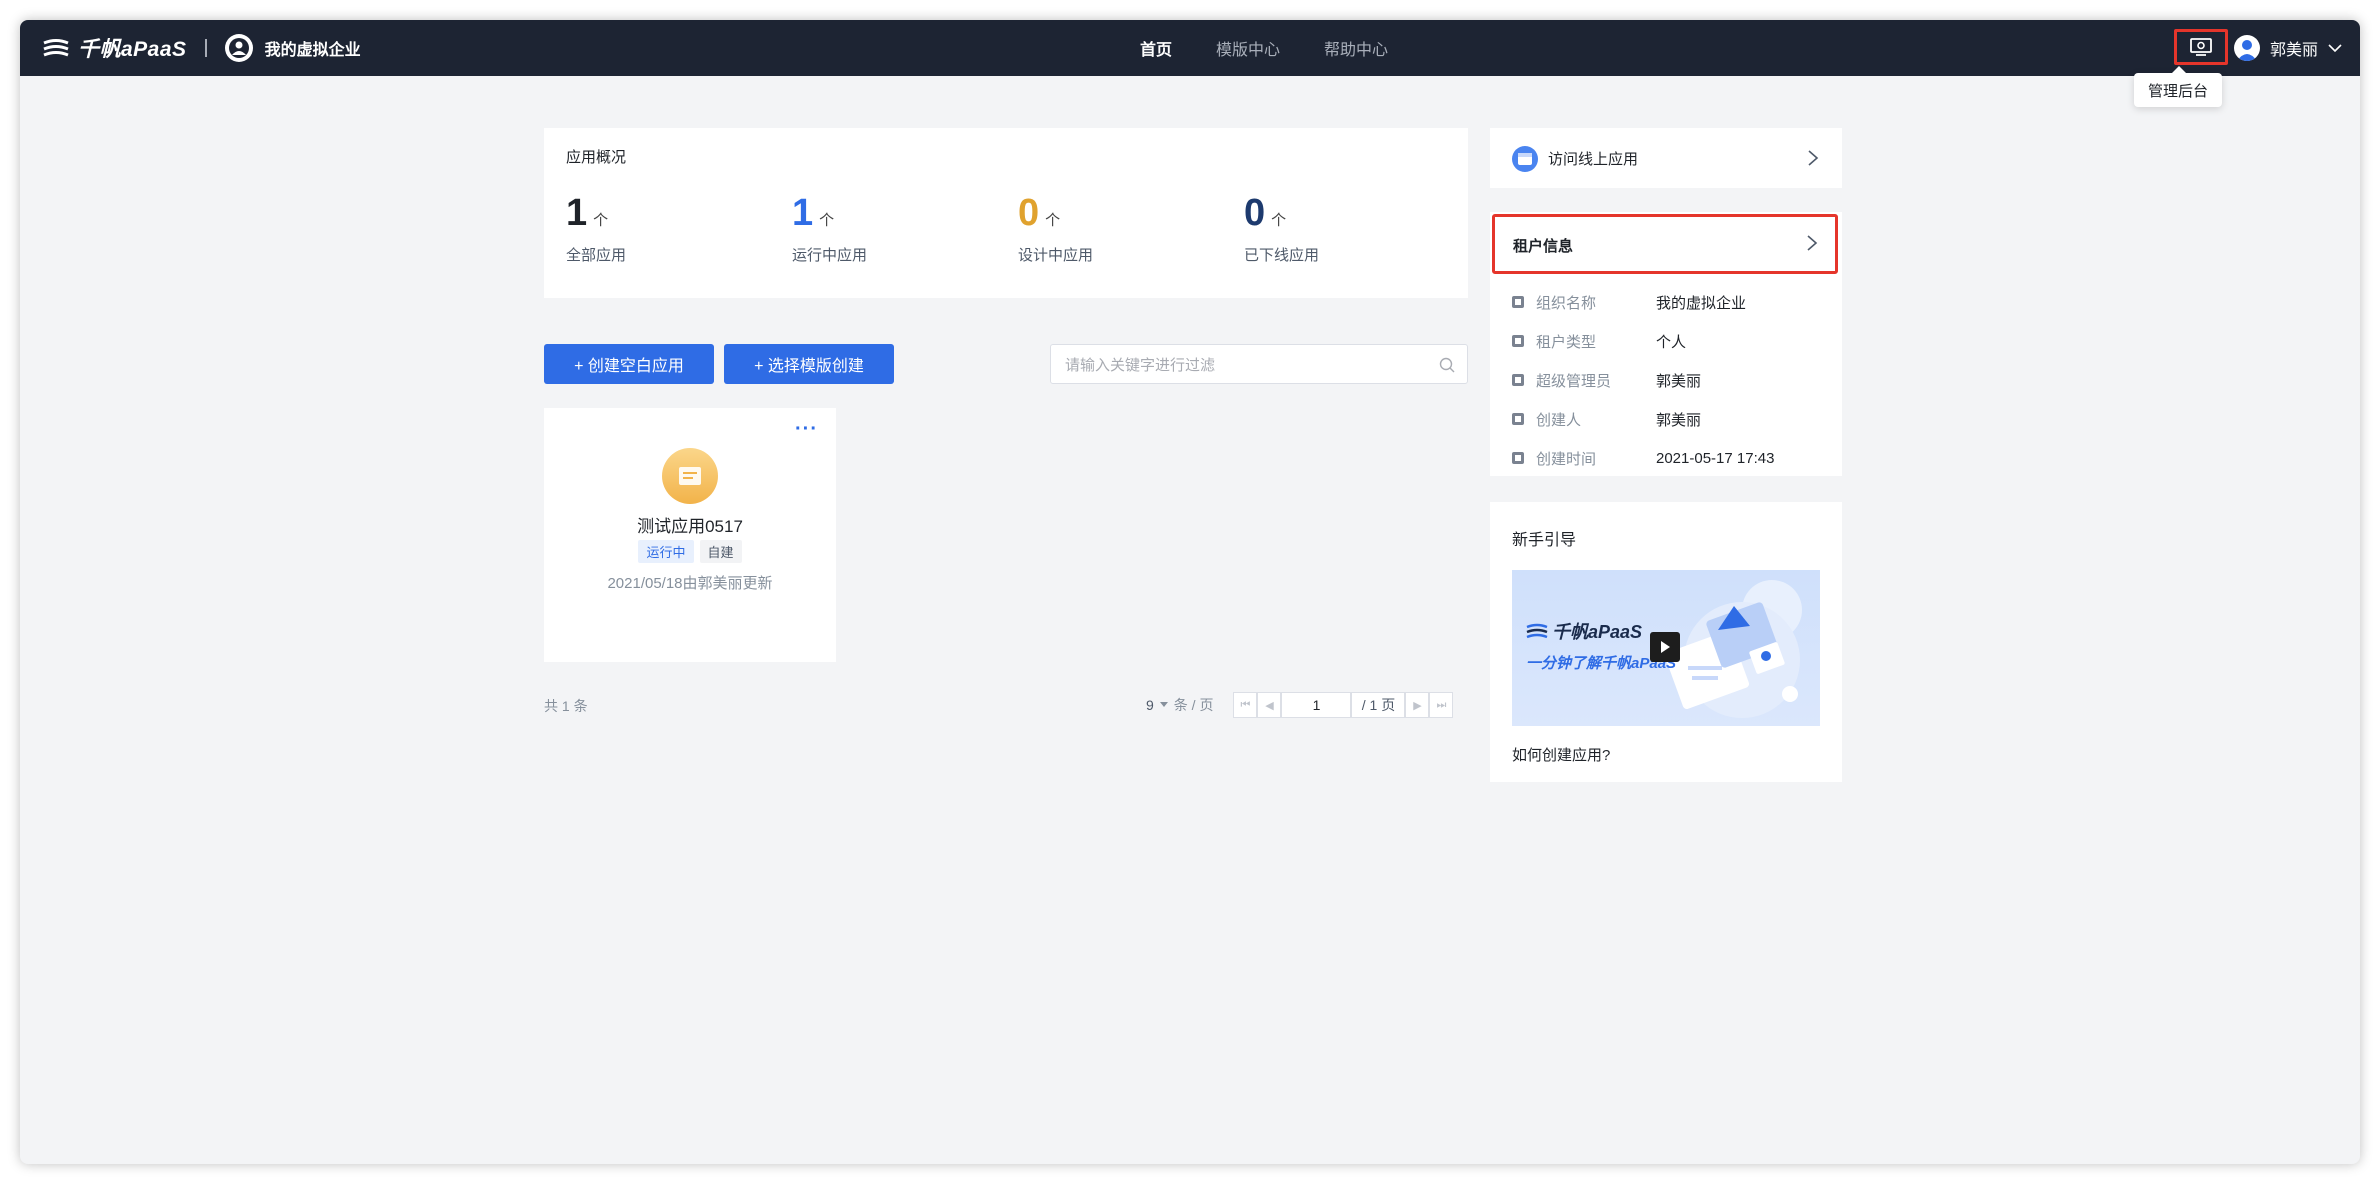  Describe the element at coordinates (1447, 365) in the screenshot. I see `search-icon` at that location.